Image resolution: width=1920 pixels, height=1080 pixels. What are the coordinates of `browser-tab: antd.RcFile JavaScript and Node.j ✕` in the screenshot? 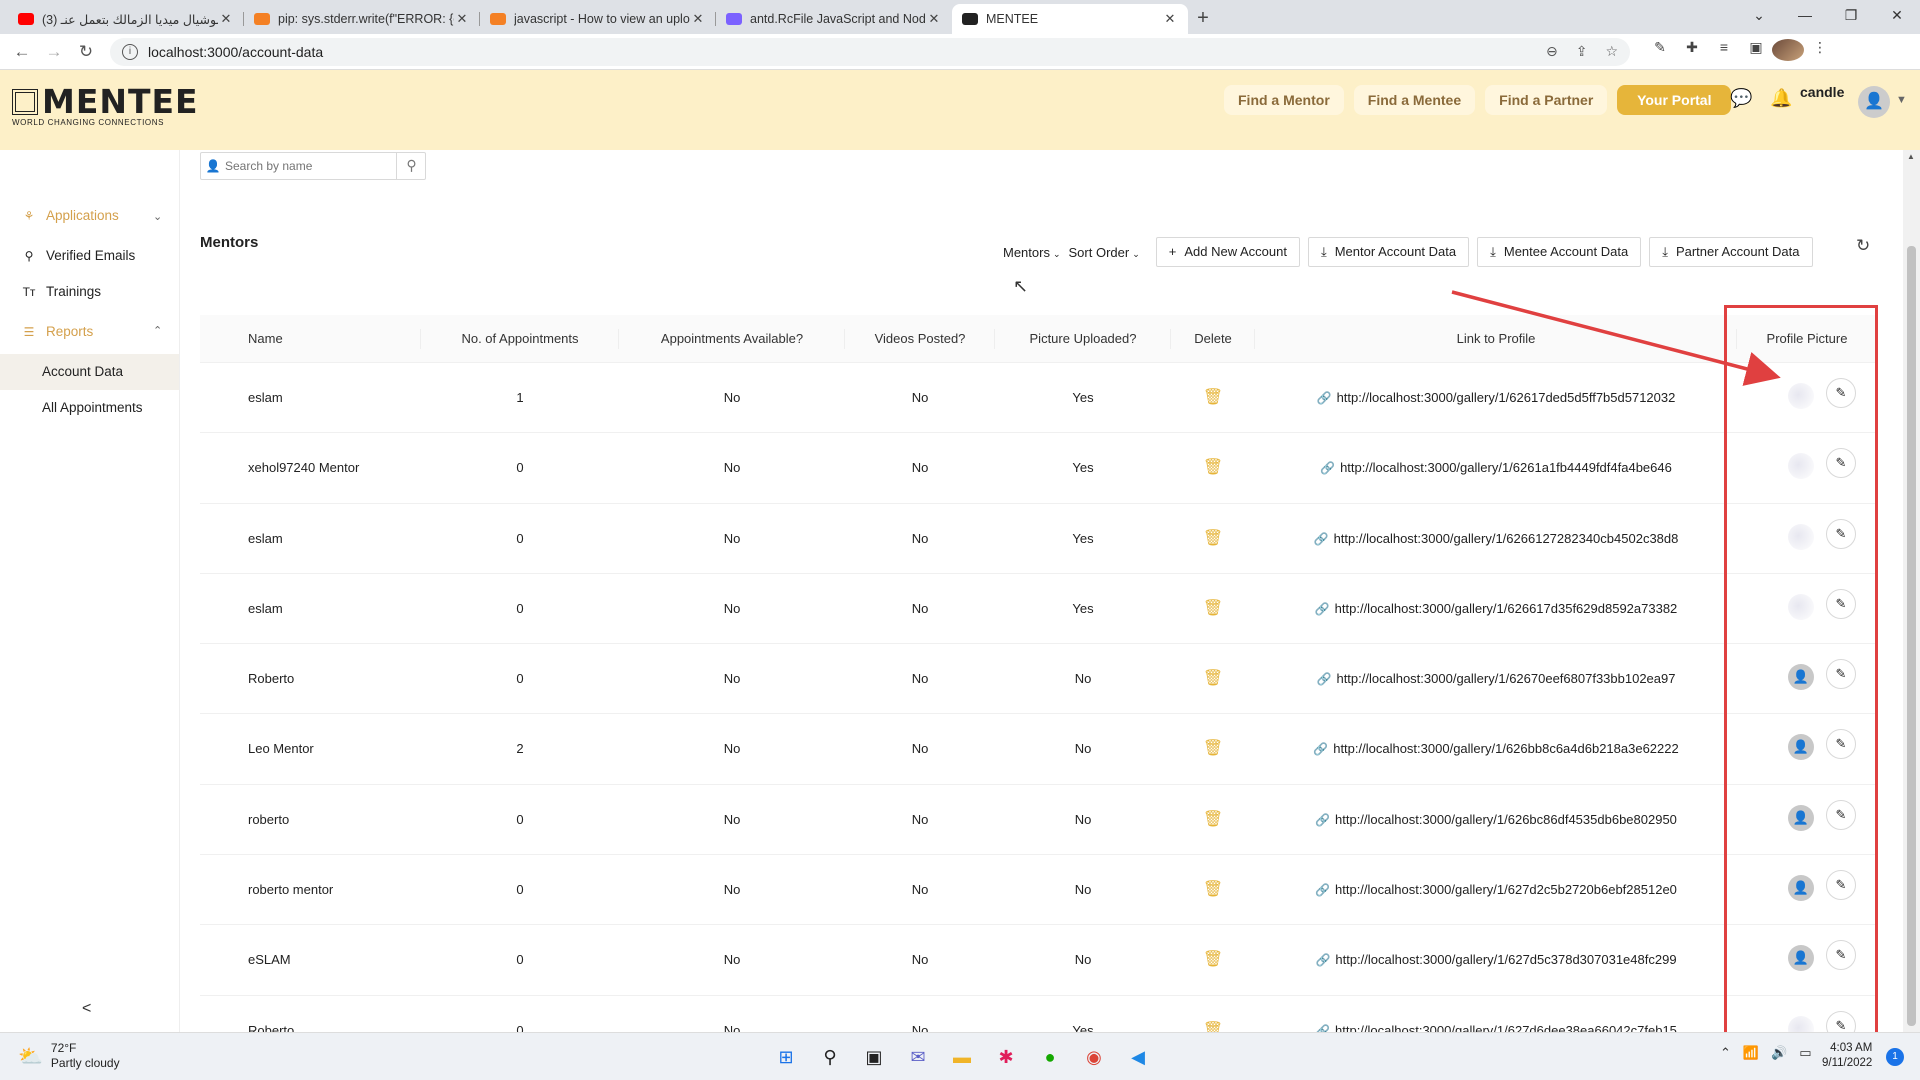 It's located at (834, 19).